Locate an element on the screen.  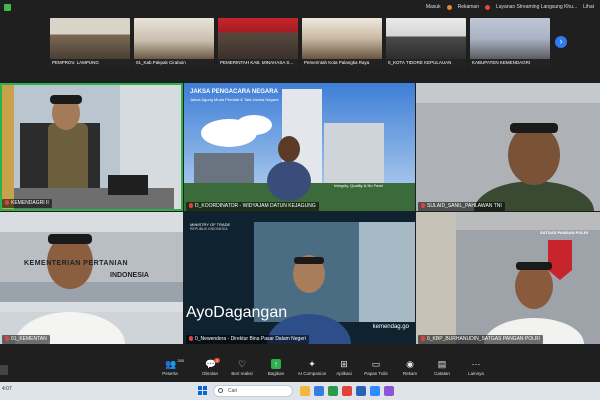
video-tile: SULAID_SANIL_PAHLAWAN TNI is located at coordinates (508, 147).